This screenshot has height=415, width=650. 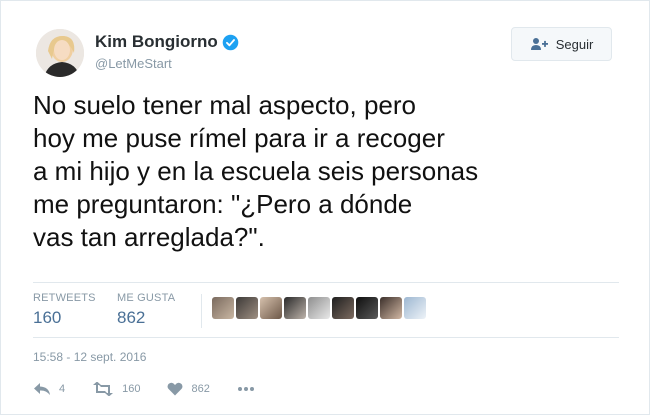 What do you see at coordinates (64, 318) in the screenshot?
I see `retweets-count: 160` at bounding box center [64, 318].